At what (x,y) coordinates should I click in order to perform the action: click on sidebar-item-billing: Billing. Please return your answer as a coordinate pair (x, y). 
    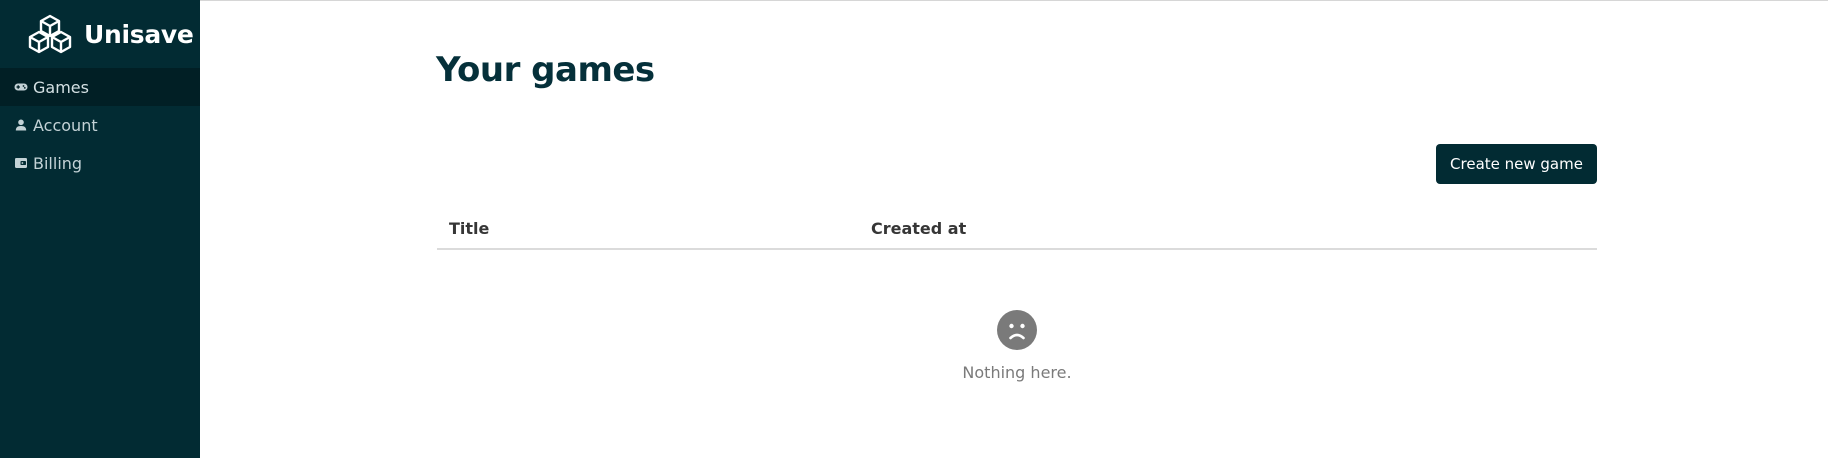
    Looking at the image, I should click on (100, 163).